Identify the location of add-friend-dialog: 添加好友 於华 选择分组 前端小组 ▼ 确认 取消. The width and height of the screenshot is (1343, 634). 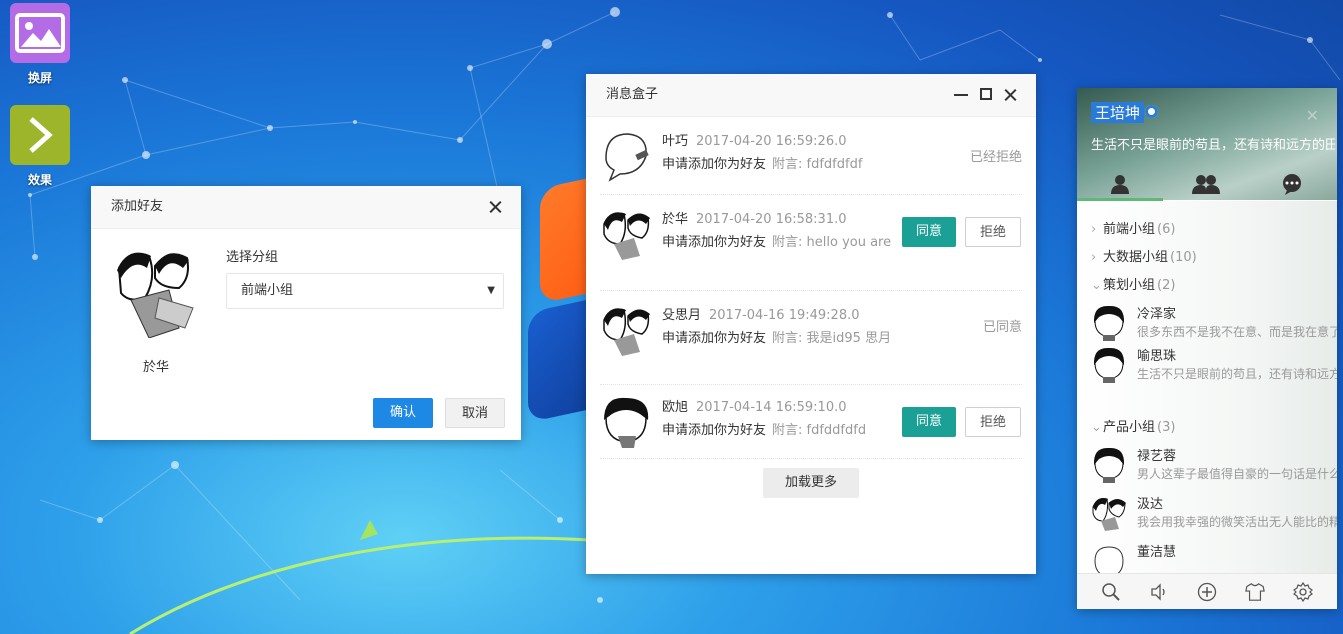
(306, 313).